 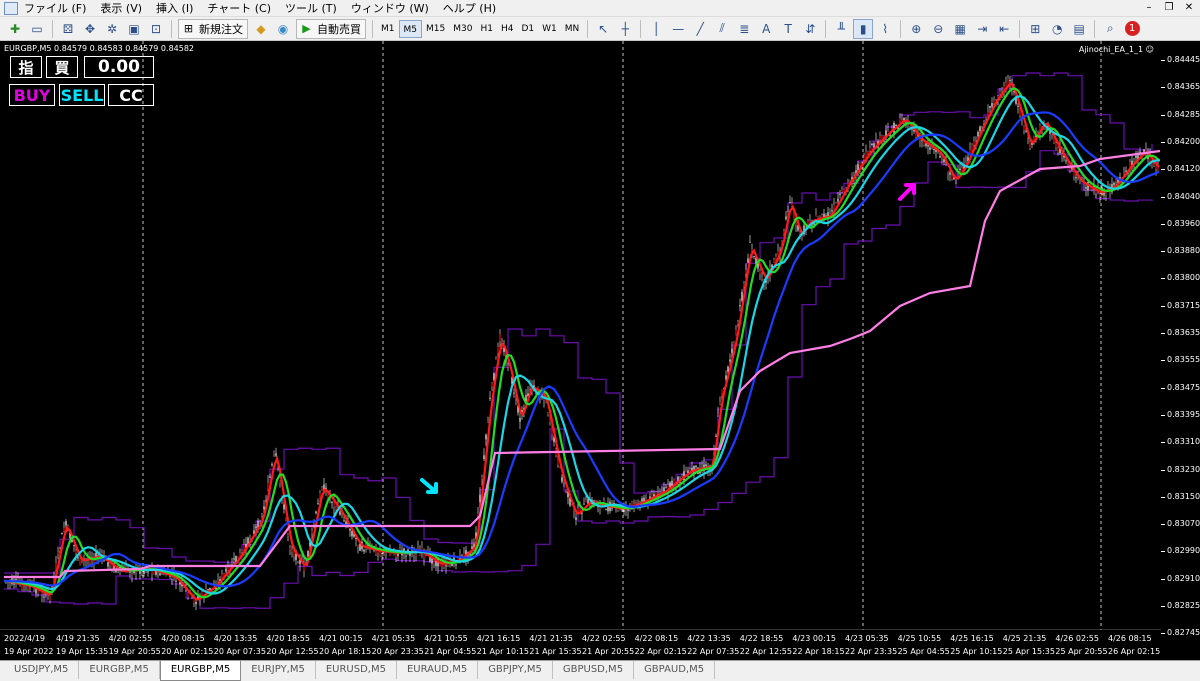 I want to click on menu-window: ウィンドウ (W), so click(x=390, y=8).